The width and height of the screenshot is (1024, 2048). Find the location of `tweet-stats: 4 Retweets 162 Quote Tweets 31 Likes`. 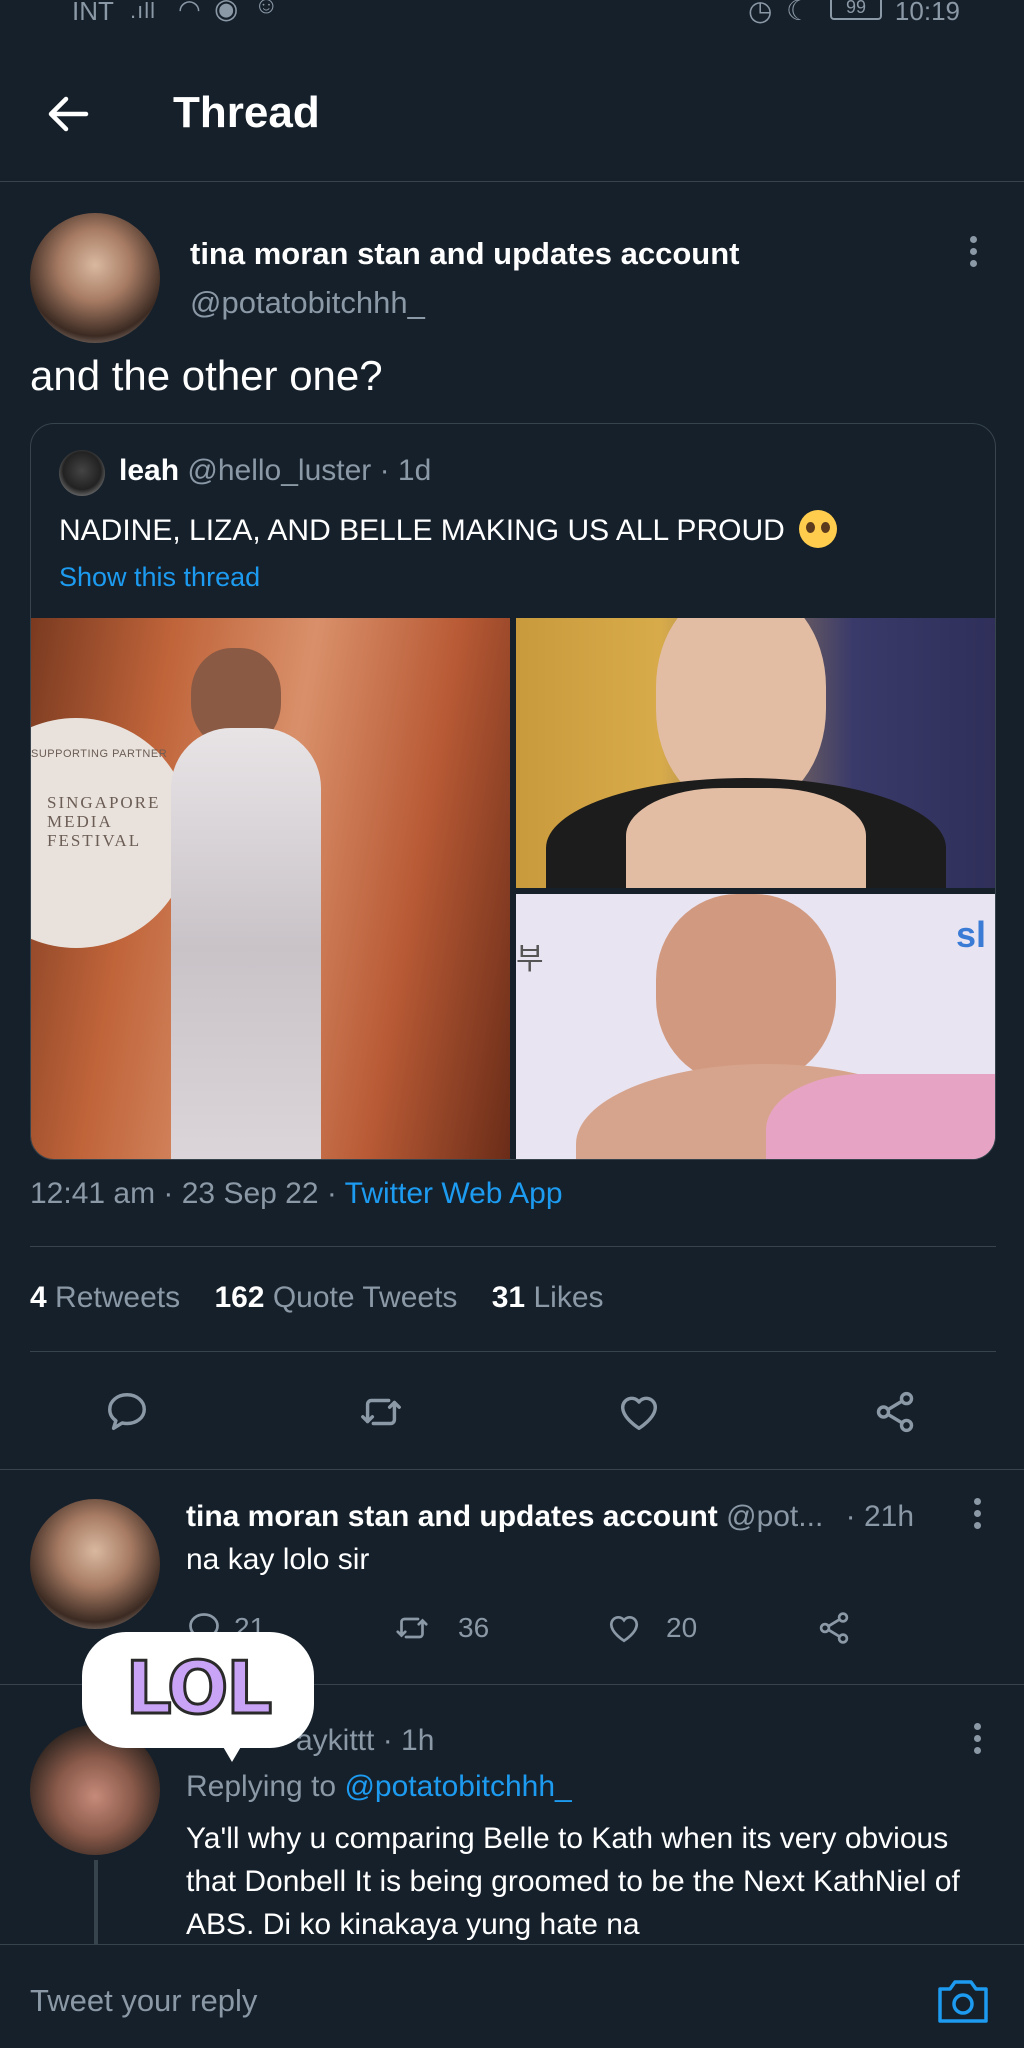

tweet-stats: 4 Retweets 162 Quote Tweets 31 Likes is located at coordinates (317, 1298).